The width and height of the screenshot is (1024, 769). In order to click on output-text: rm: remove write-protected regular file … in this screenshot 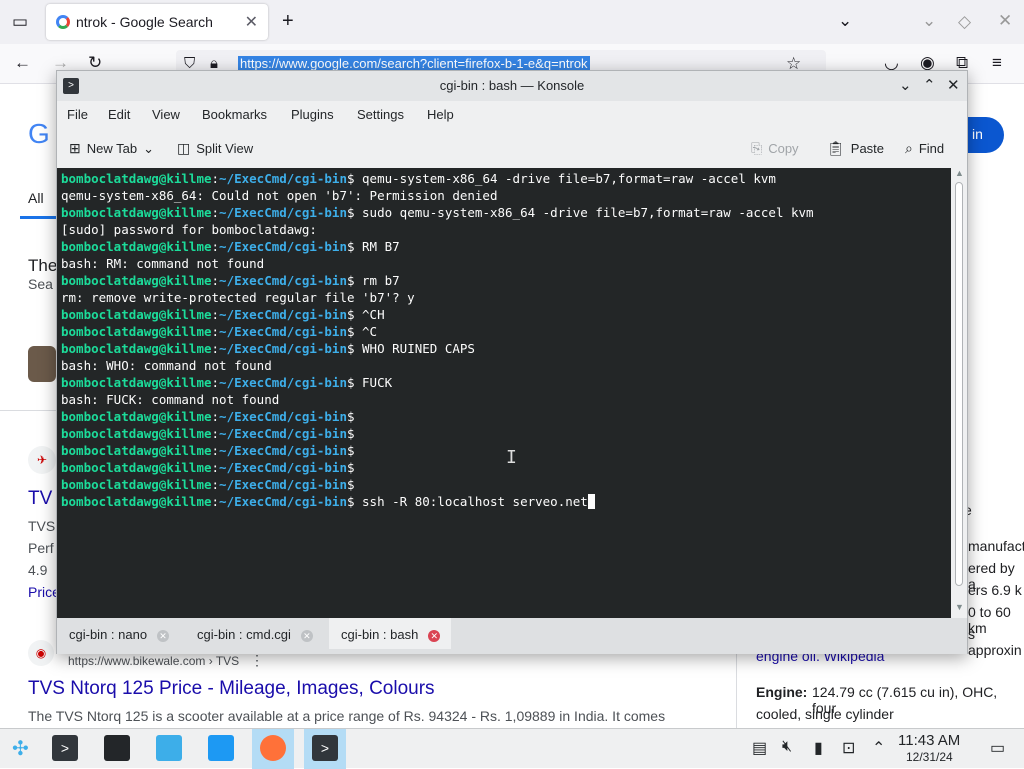, I will do `click(238, 297)`.